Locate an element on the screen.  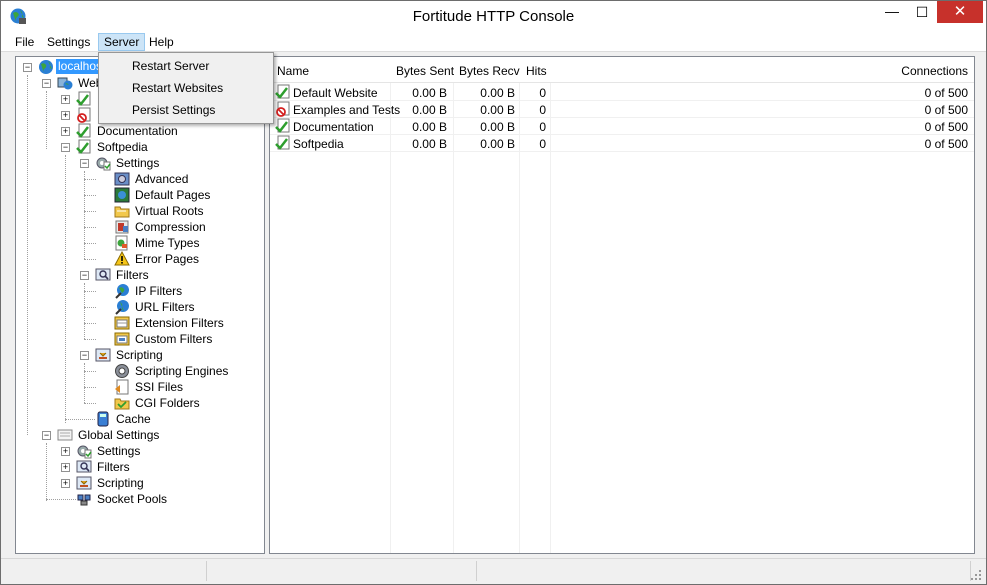
menu-settings: Settings is located at coordinates (68, 42).